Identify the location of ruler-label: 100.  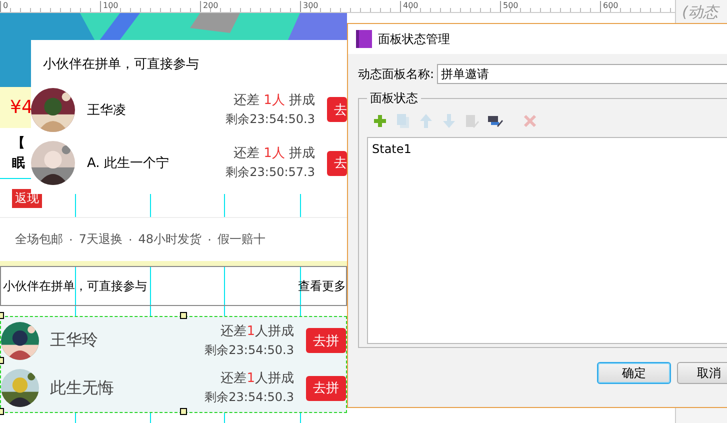
(150, 6).